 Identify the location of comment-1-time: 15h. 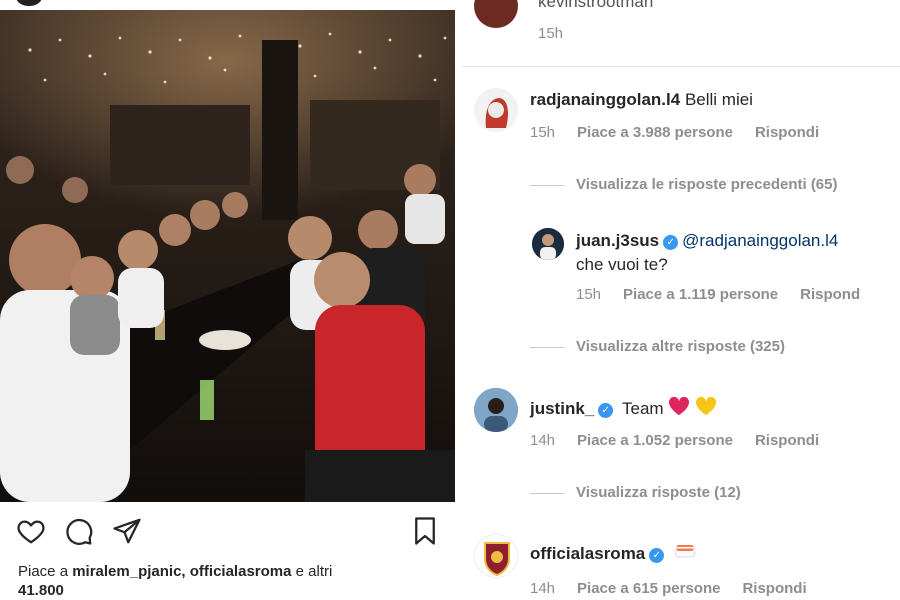
(543, 132).